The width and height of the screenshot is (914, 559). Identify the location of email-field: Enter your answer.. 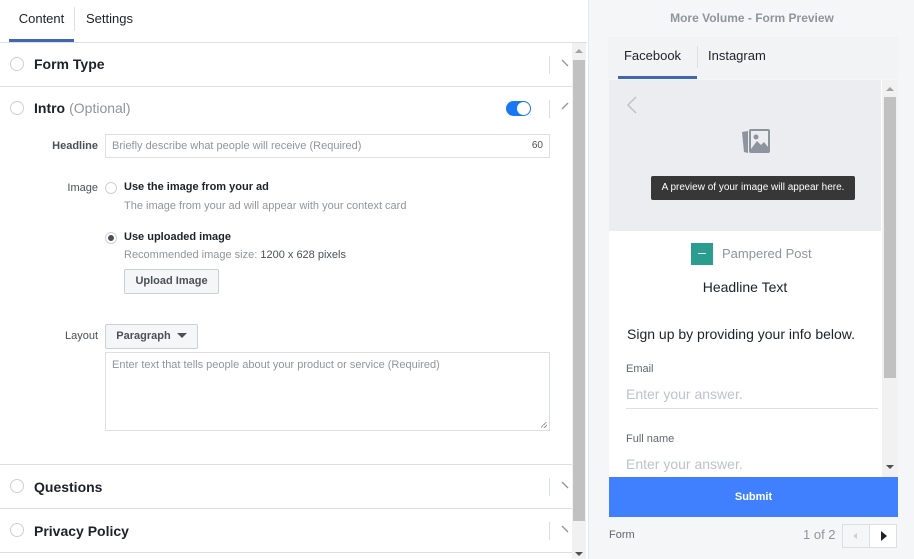
(752, 397).